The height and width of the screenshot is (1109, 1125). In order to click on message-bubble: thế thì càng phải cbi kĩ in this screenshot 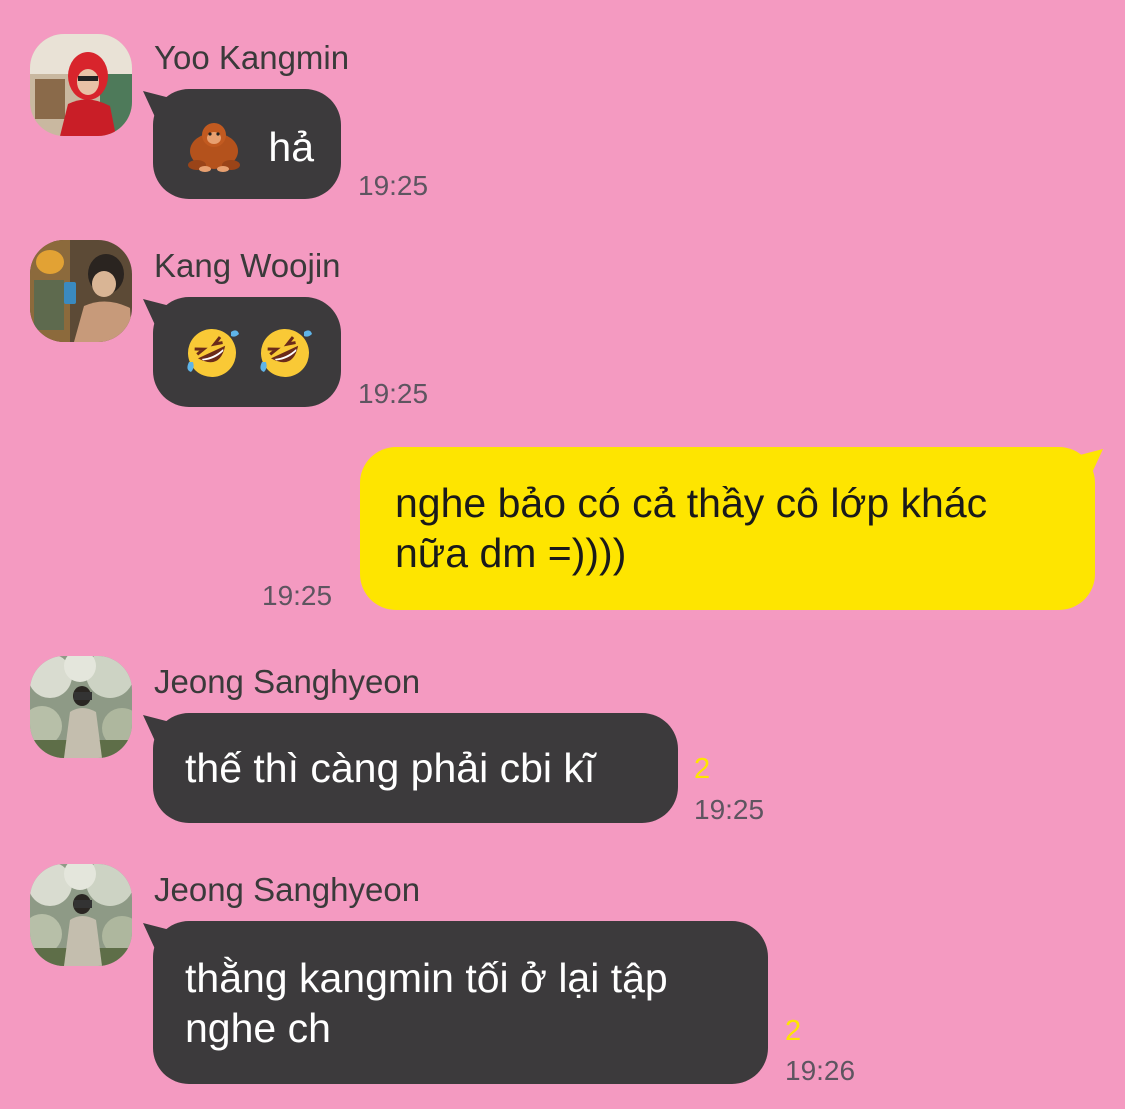, I will do `click(415, 768)`.